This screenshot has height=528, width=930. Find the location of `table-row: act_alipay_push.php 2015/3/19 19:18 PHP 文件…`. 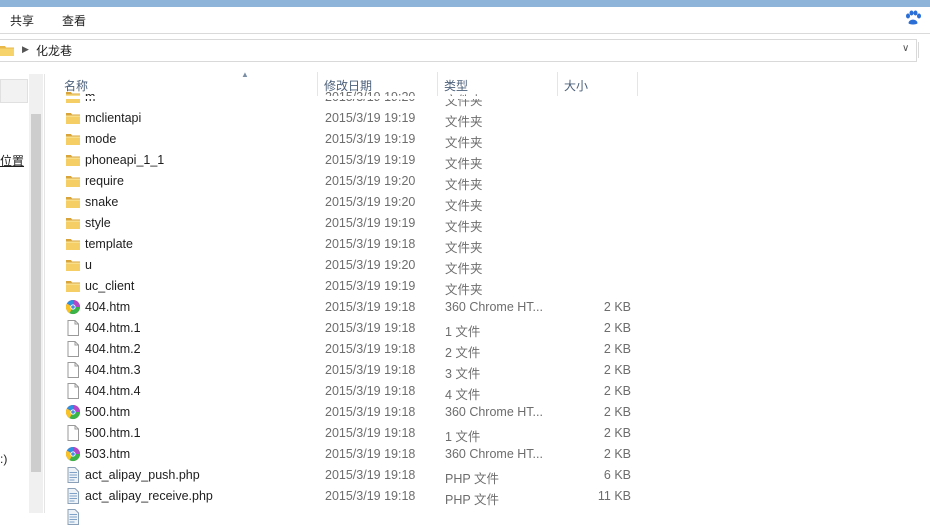

table-row: act_alipay_push.php 2015/3/19 19:18 PHP 文件… is located at coordinates (368, 475).